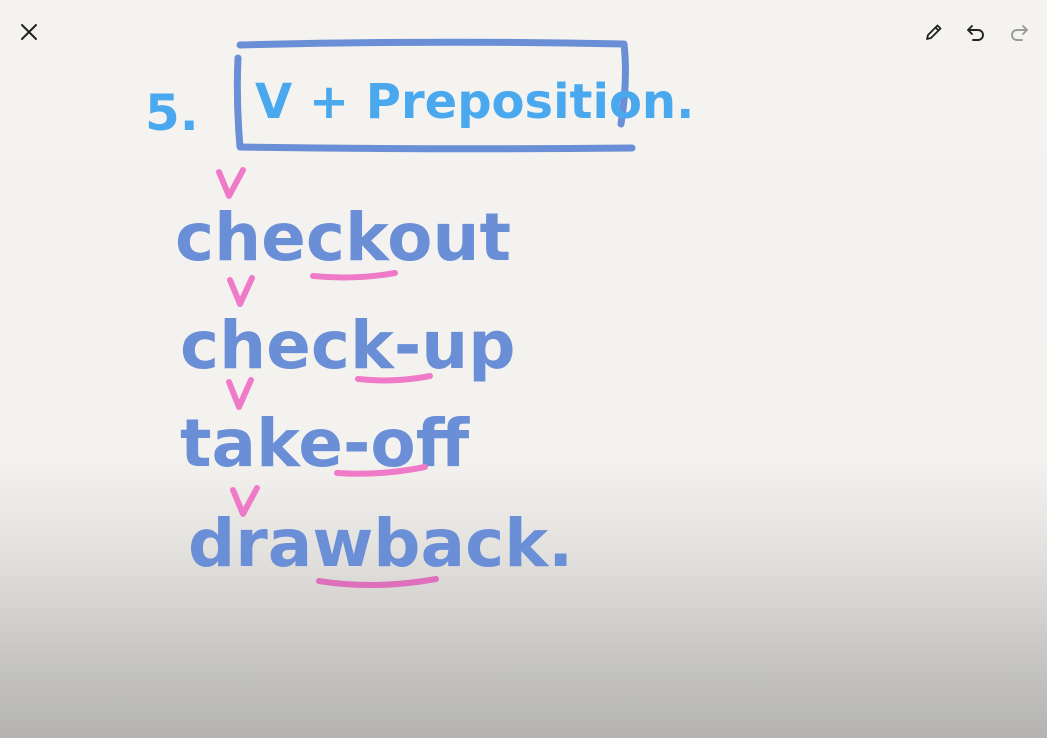 The width and height of the screenshot is (1047, 738). What do you see at coordinates (348, 345) in the screenshot?
I see `word-text: check-up` at bounding box center [348, 345].